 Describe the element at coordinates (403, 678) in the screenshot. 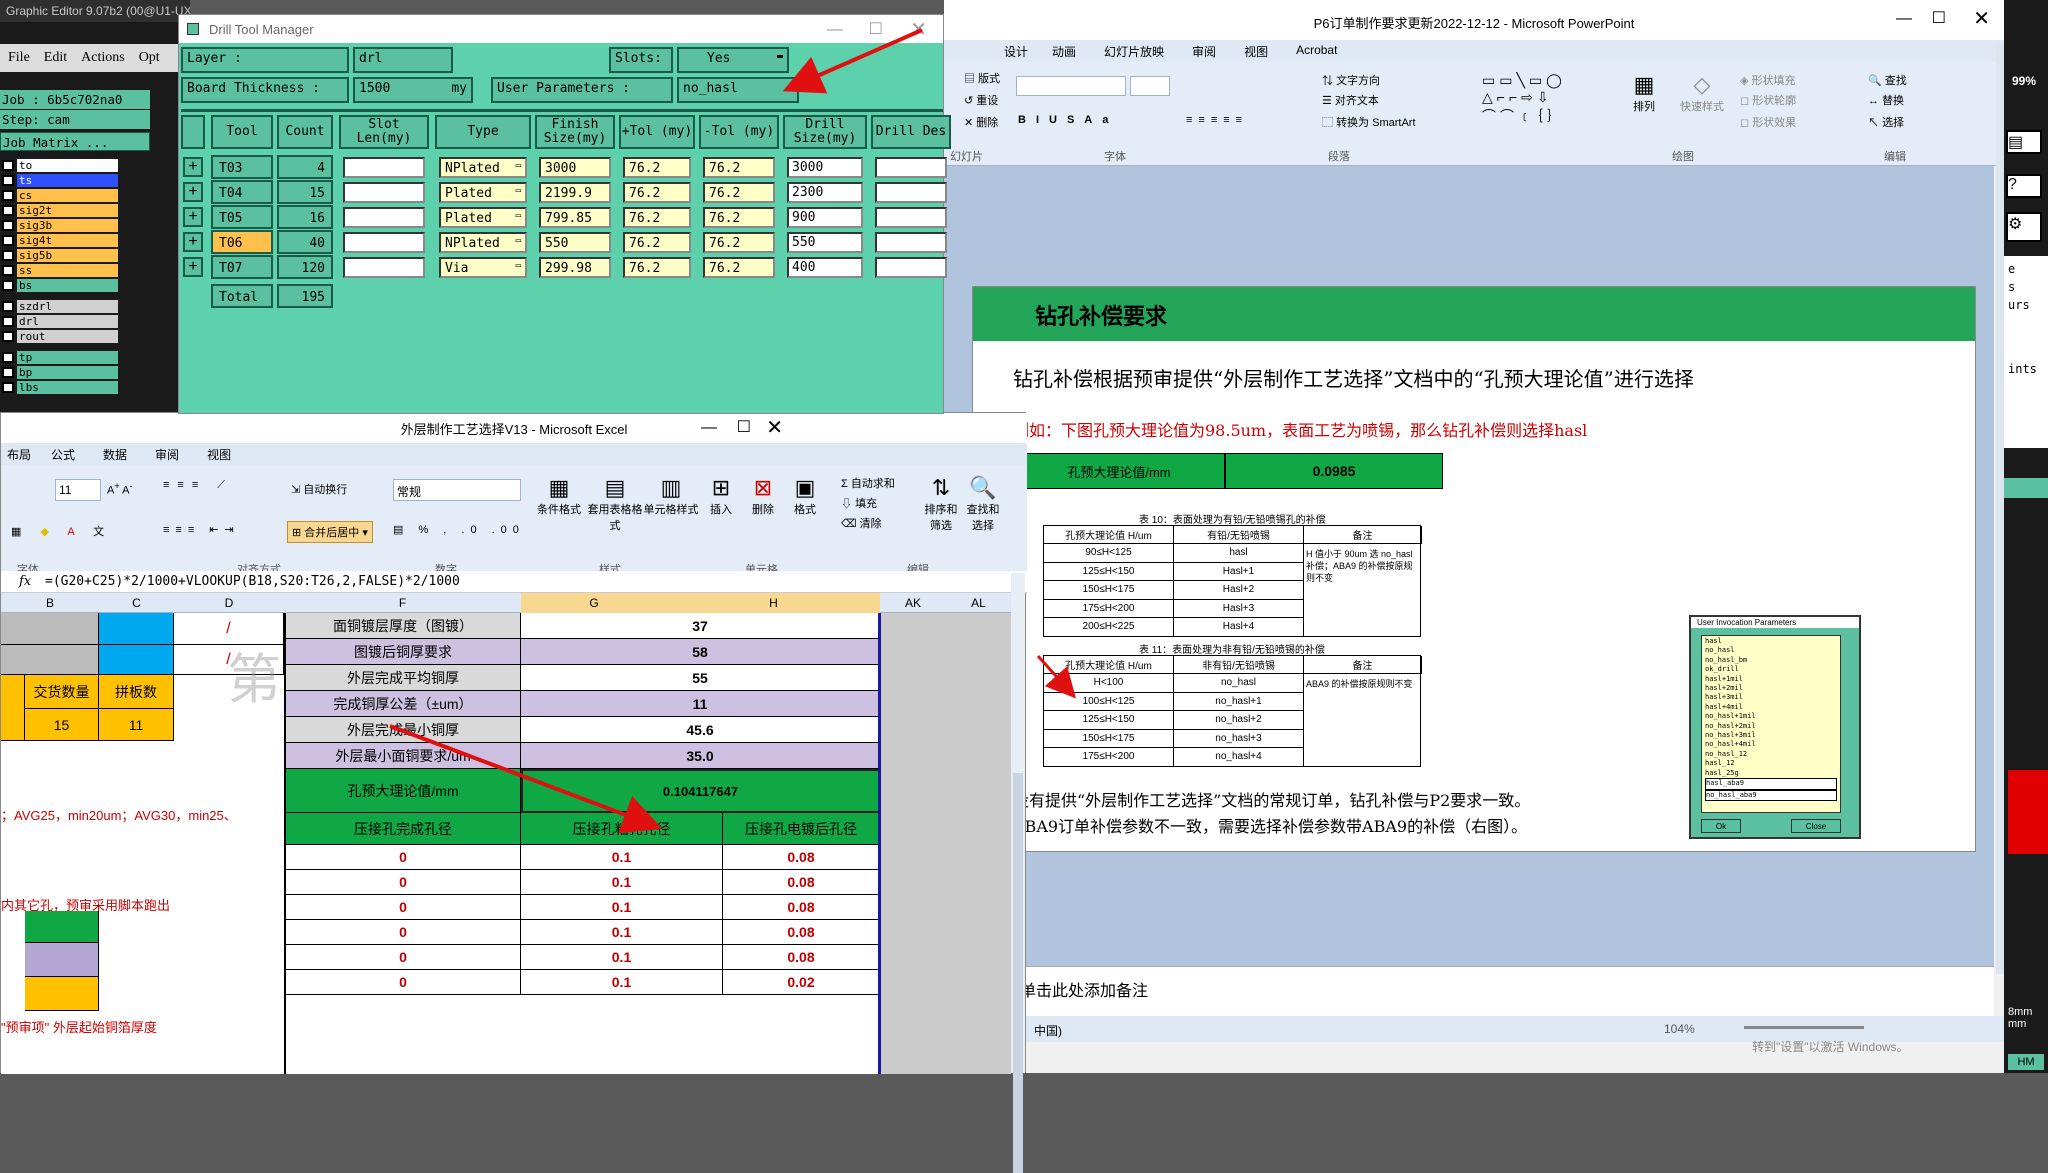

I see `calc-label: 外层完成平均铜厚` at that location.